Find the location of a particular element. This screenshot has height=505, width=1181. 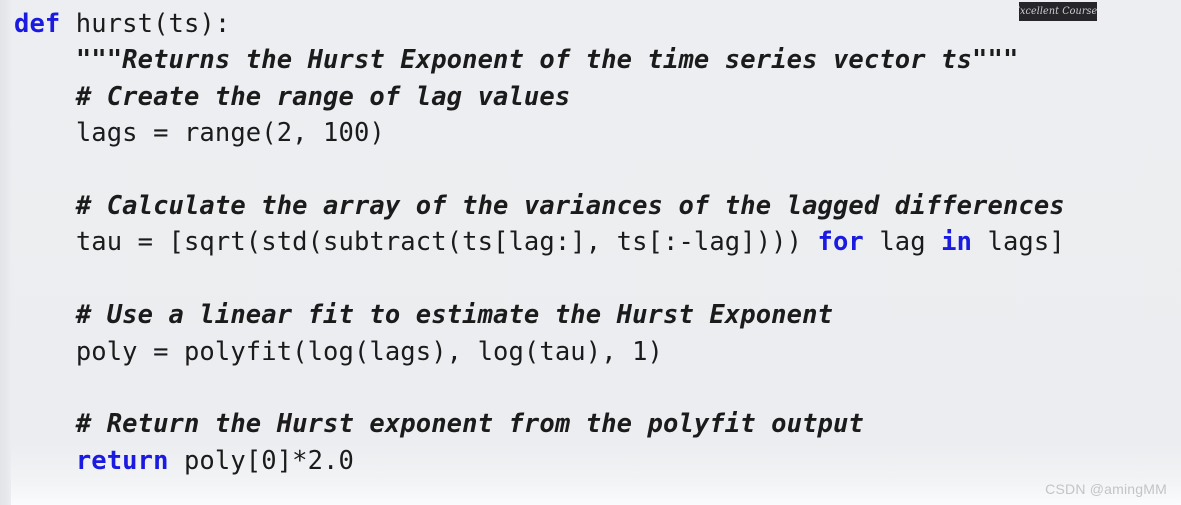

code-token-plain: poly[0]*2.0 is located at coordinates (261, 460).